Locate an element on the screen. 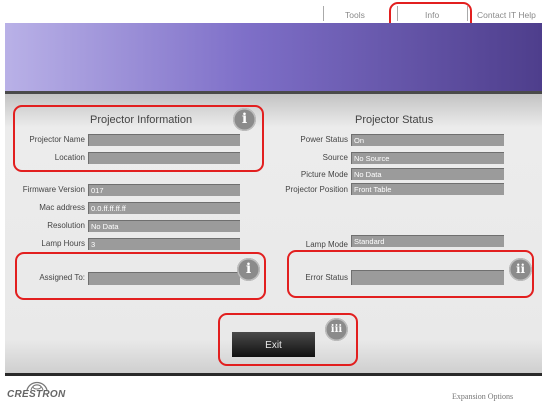 The height and width of the screenshot is (412, 542). annotation-badge-iii: iii is located at coordinates (336, 329).